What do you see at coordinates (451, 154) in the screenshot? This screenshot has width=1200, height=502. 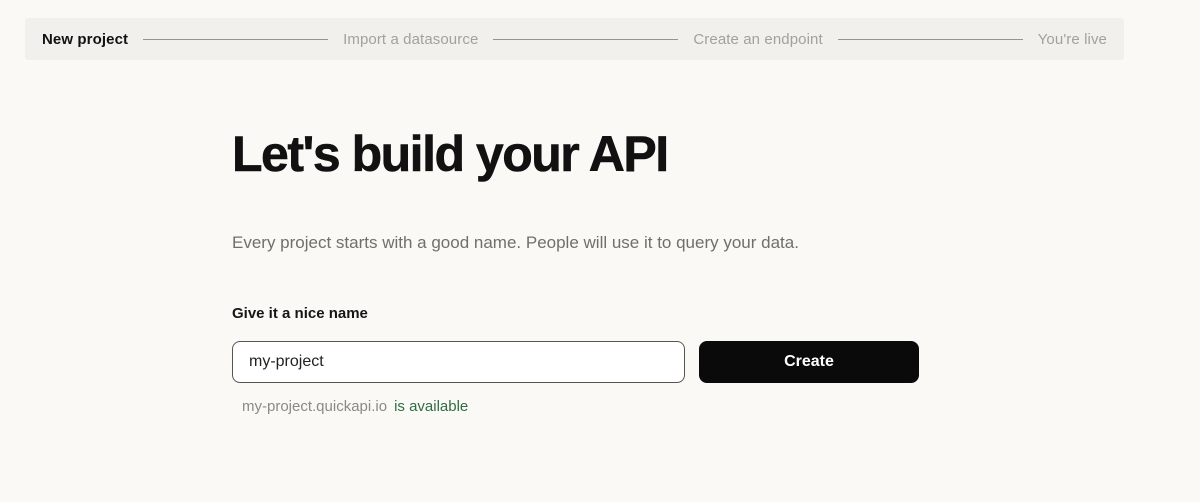 I see `page-title: Let's build your API` at bounding box center [451, 154].